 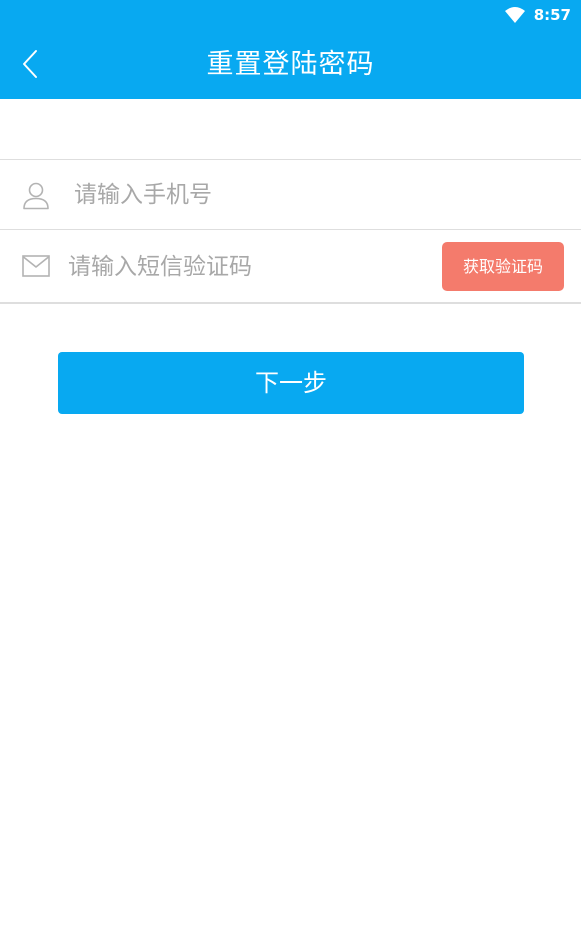 What do you see at coordinates (291, 383) in the screenshot?
I see `next-step-button: 下一步` at bounding box center [291, 383].